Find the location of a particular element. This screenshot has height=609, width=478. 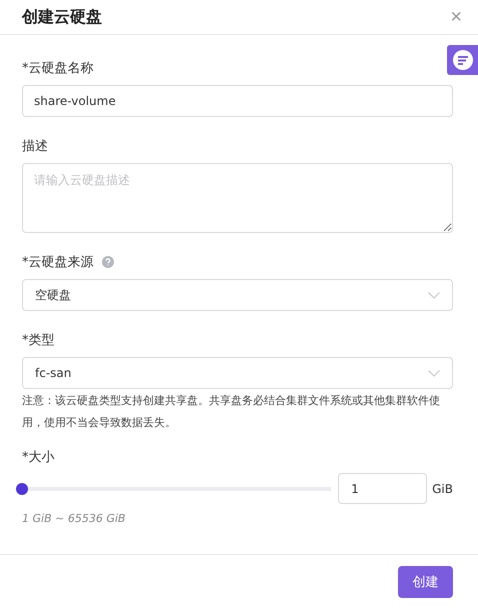

range-hint: 1 GiB ~ 65536 GiB is located at coordinates (74, 518).